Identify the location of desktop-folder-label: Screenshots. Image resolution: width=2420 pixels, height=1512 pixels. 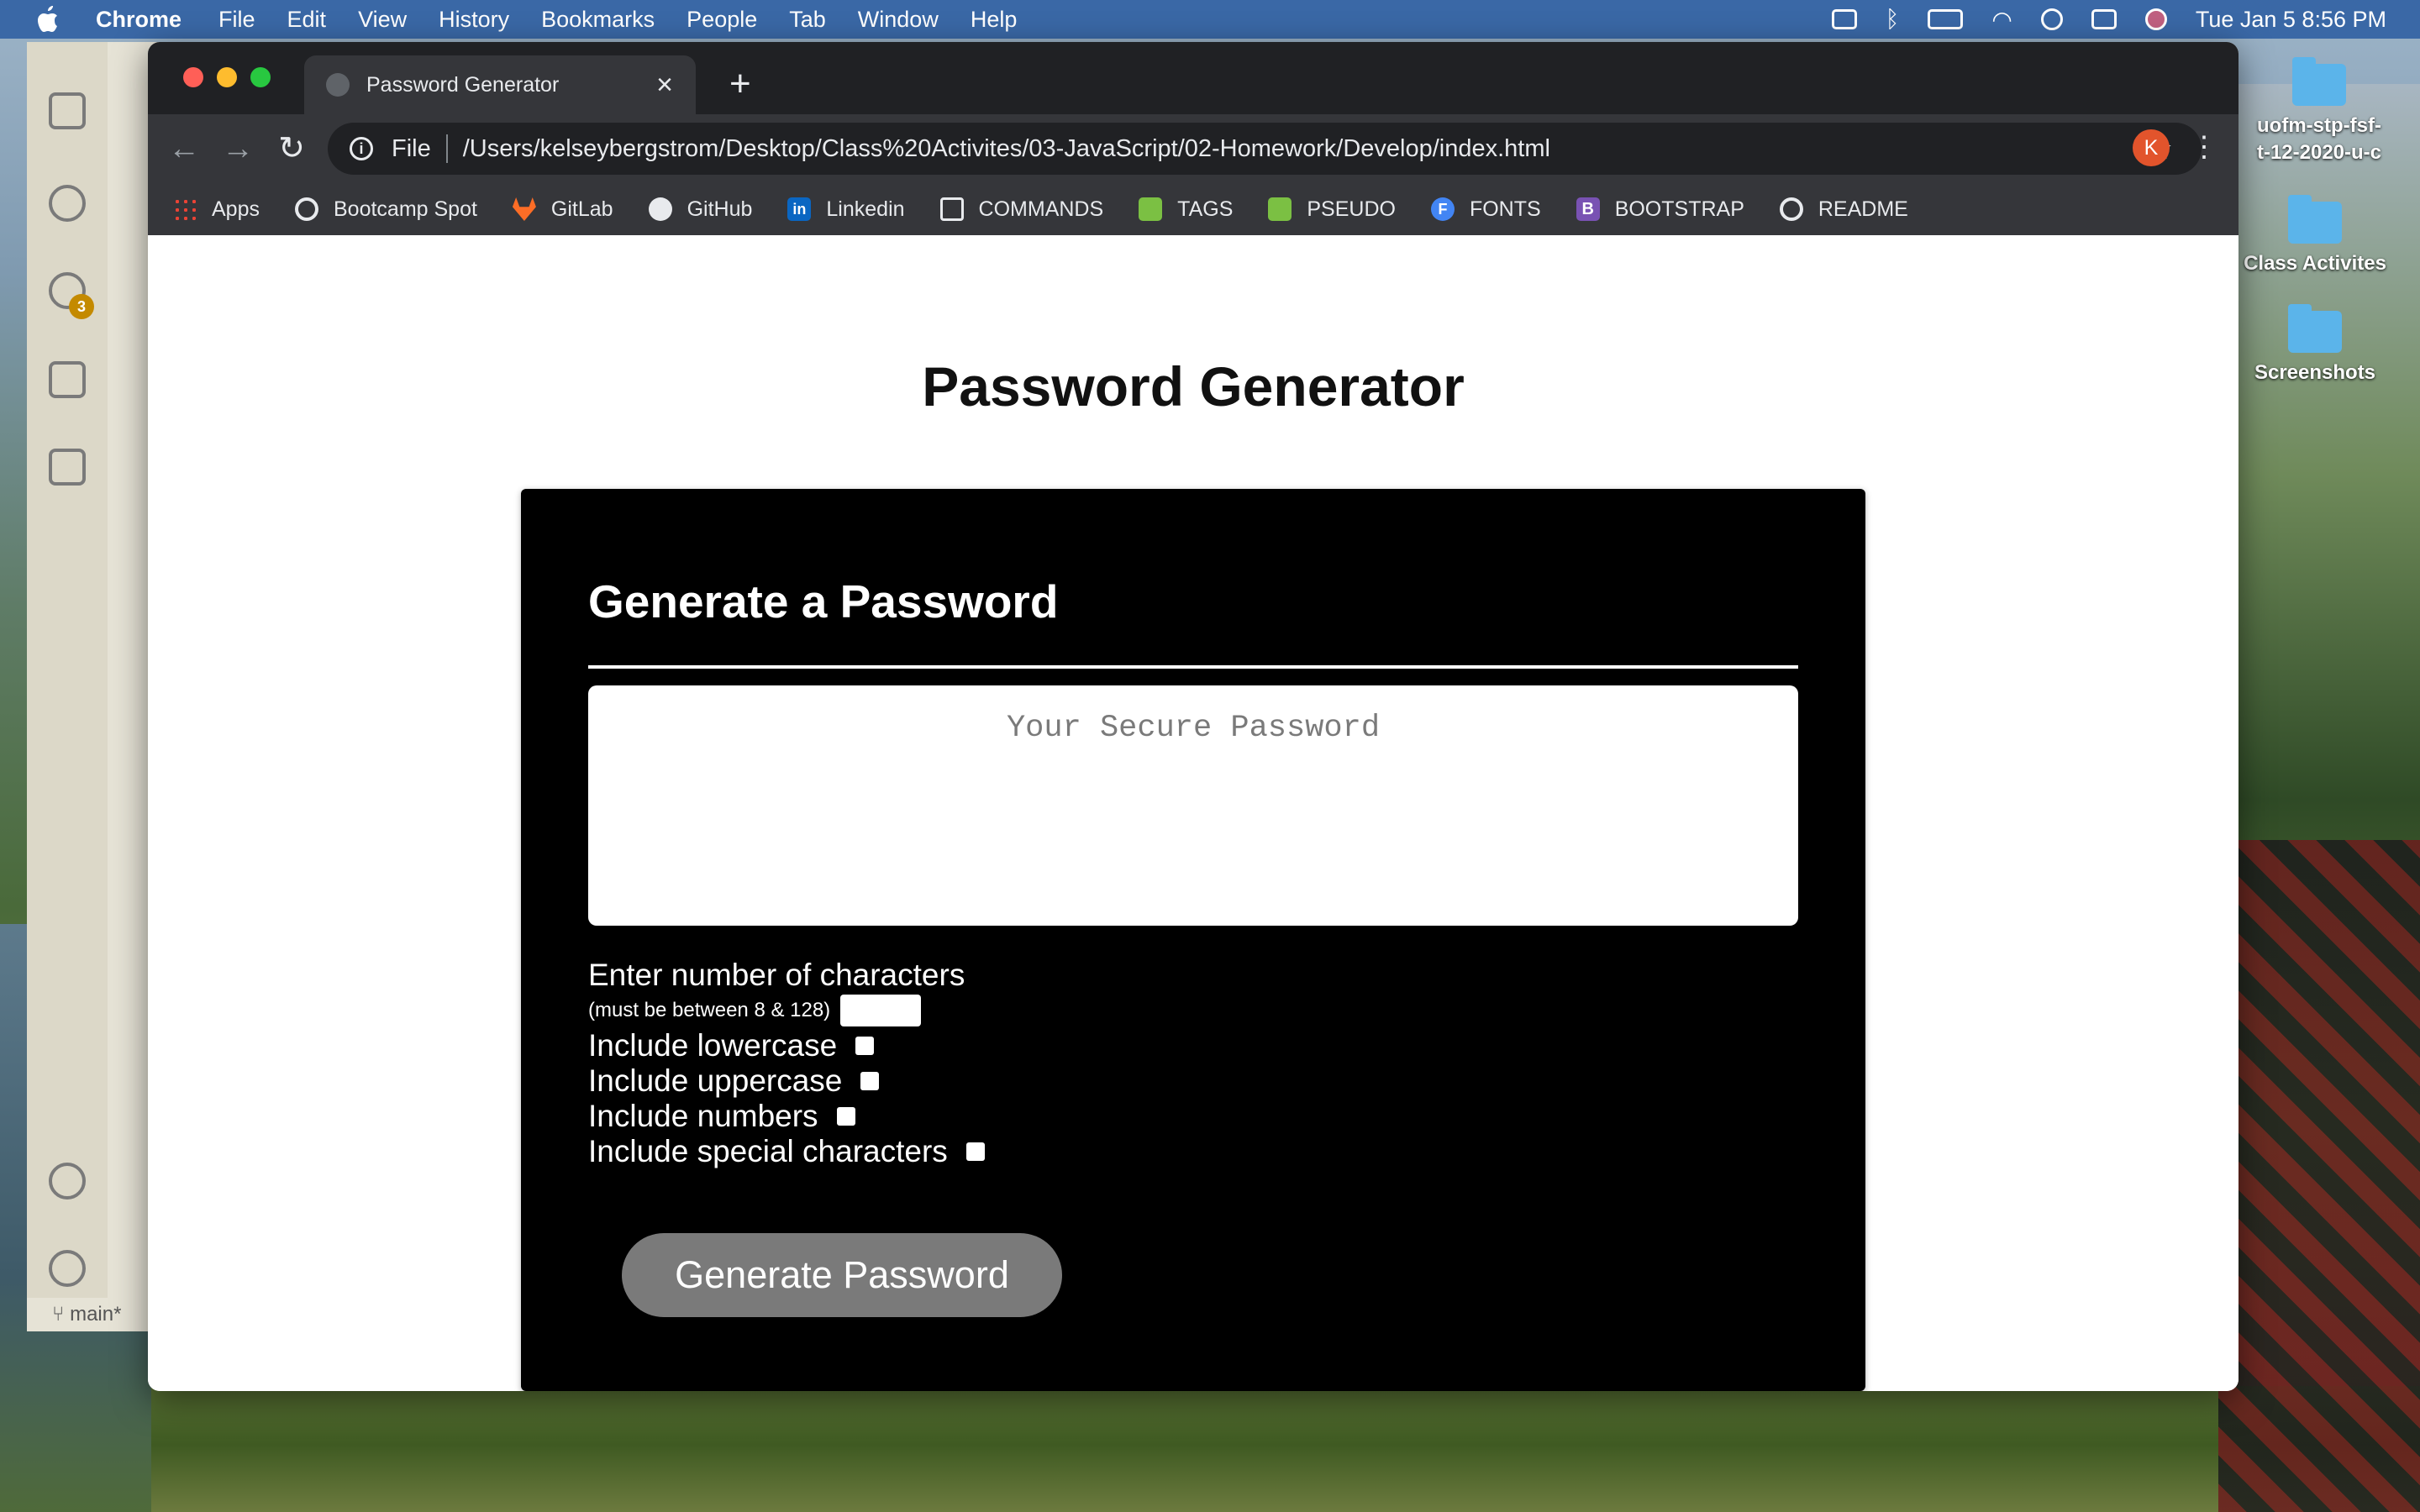
(2315, 372).